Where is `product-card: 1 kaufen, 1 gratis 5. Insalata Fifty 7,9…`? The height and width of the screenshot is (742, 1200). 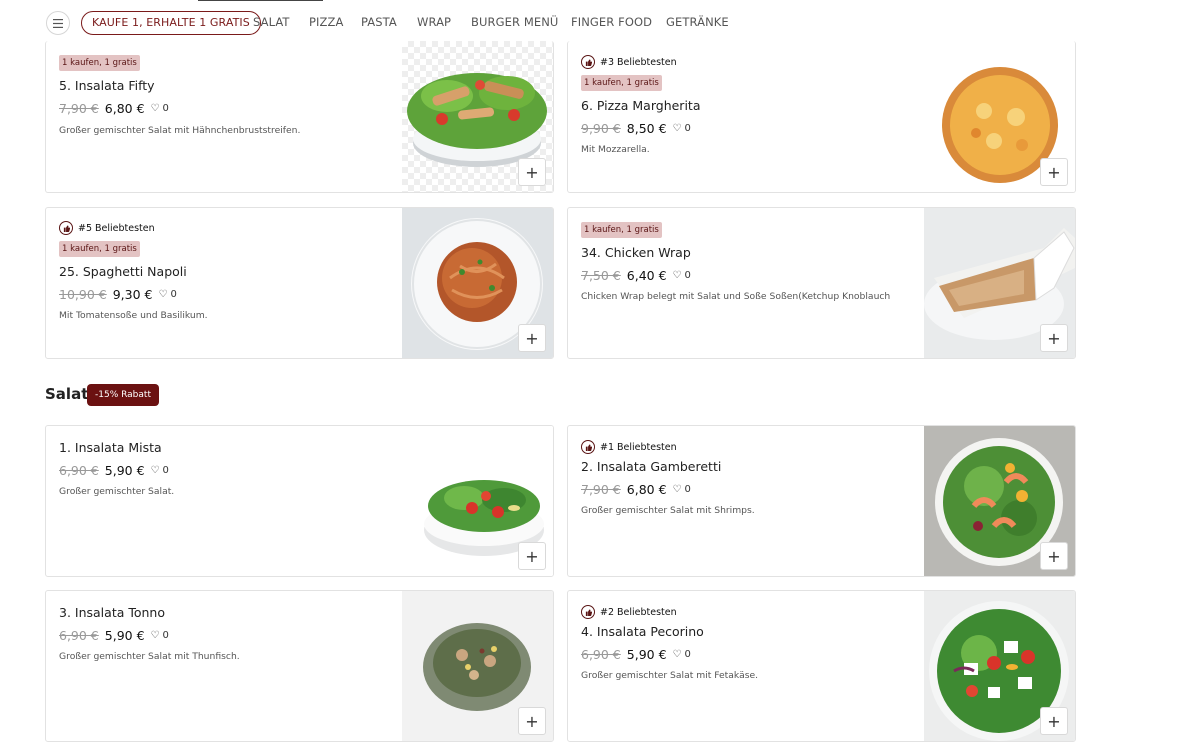 product-card: 1 kaufen, 1 gratis 5. Insalata Fifty 7,9… is located at coordinates (299, 117).